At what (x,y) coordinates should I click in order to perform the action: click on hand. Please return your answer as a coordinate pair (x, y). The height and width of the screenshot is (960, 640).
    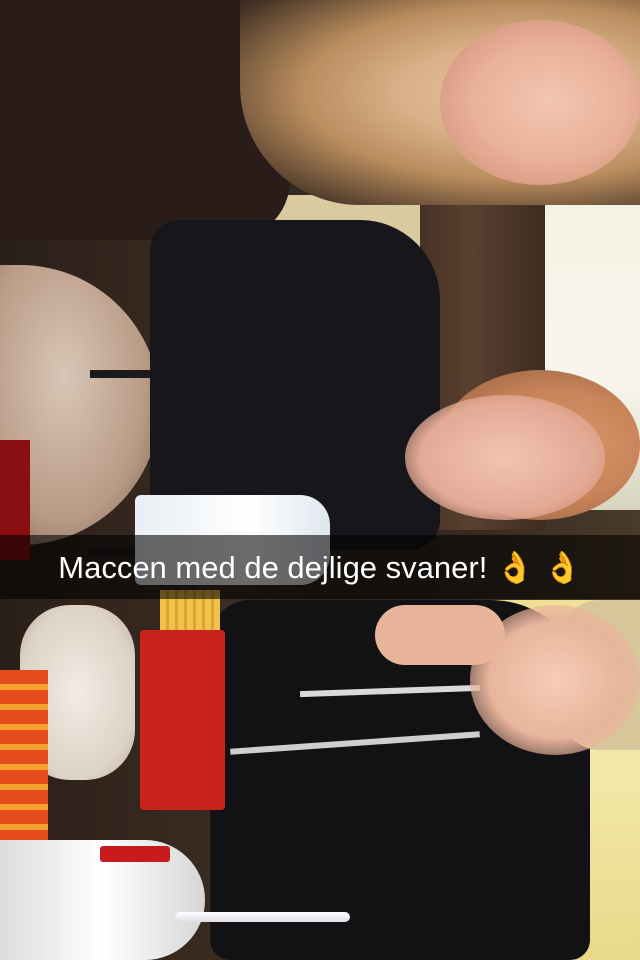
    Looking at the image, I should click on (440, 635).